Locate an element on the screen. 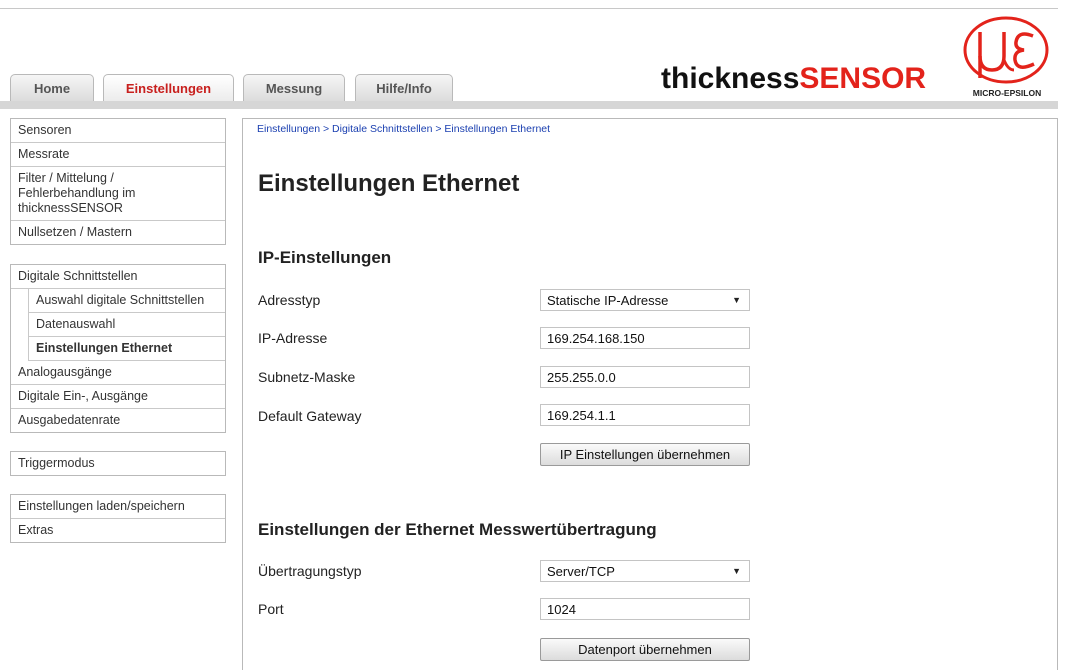  ip-address-input: 169.254.168.150 is located at coordinates (645, 338).